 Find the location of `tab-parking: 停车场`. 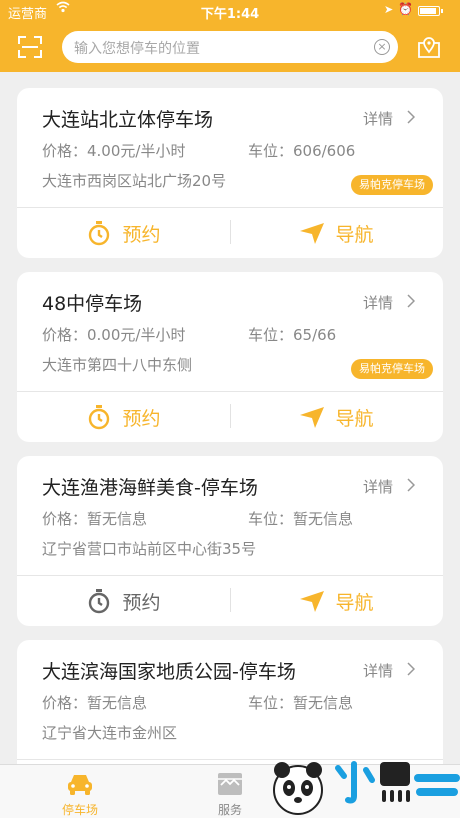

tab-parking: 停车场 is located at coordinates (80, 791).